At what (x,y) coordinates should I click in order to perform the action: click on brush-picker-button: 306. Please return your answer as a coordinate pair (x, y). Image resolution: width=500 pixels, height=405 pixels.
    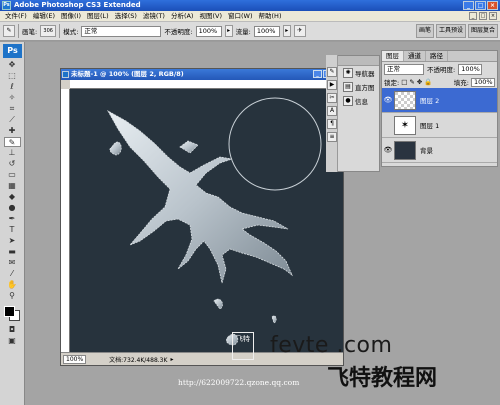
    Looking at the image, I should click on (48, 31).